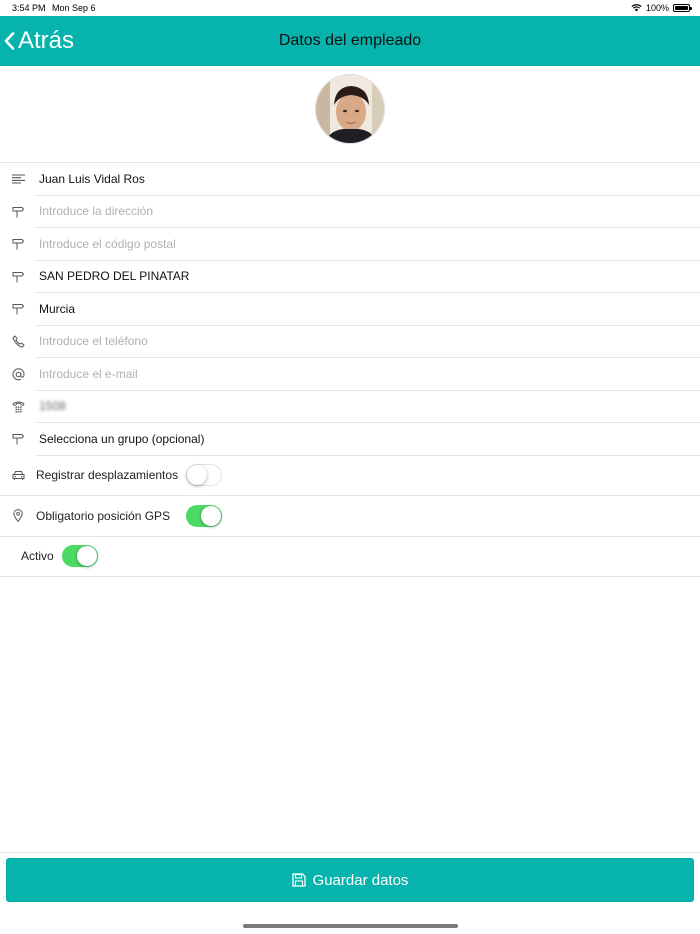 The height and width of the screenshot is (934, 700). What do you see at coordinates (360, 880) in the screenshot?
I see `save-button-label: Guardar datos` at bounding box center [360, 880].